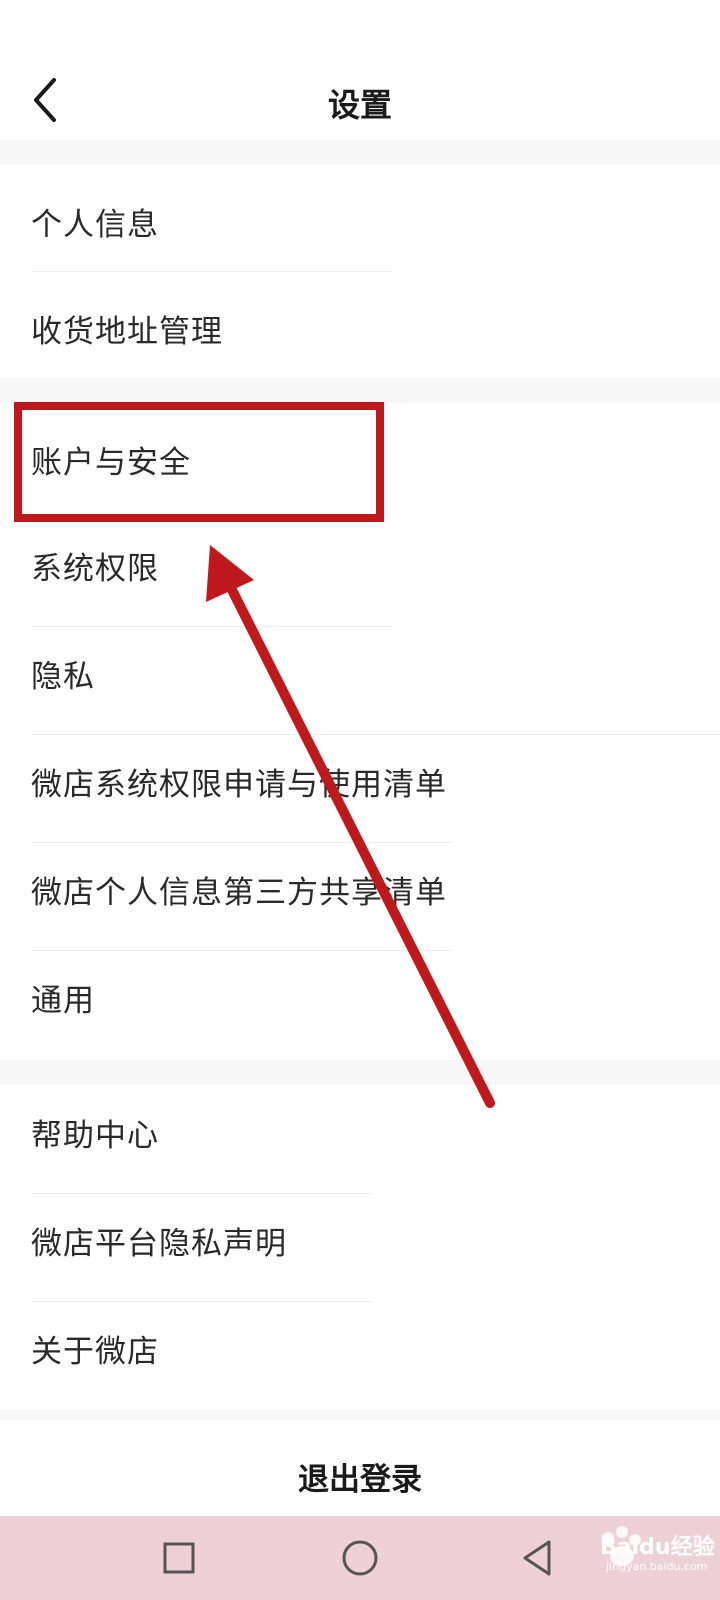  I want to click on menu-item-privacy-statement: 微店平台隐私声明, so click(360, 1247).